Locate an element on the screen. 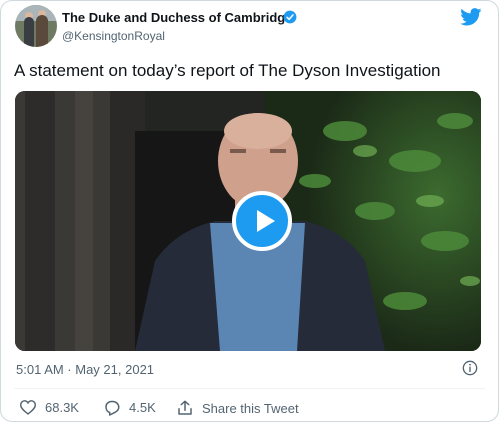 Image resolution: width=499 pixels, height=422 pixels. like-button: 68.3K is located at coordinates (49, 407).